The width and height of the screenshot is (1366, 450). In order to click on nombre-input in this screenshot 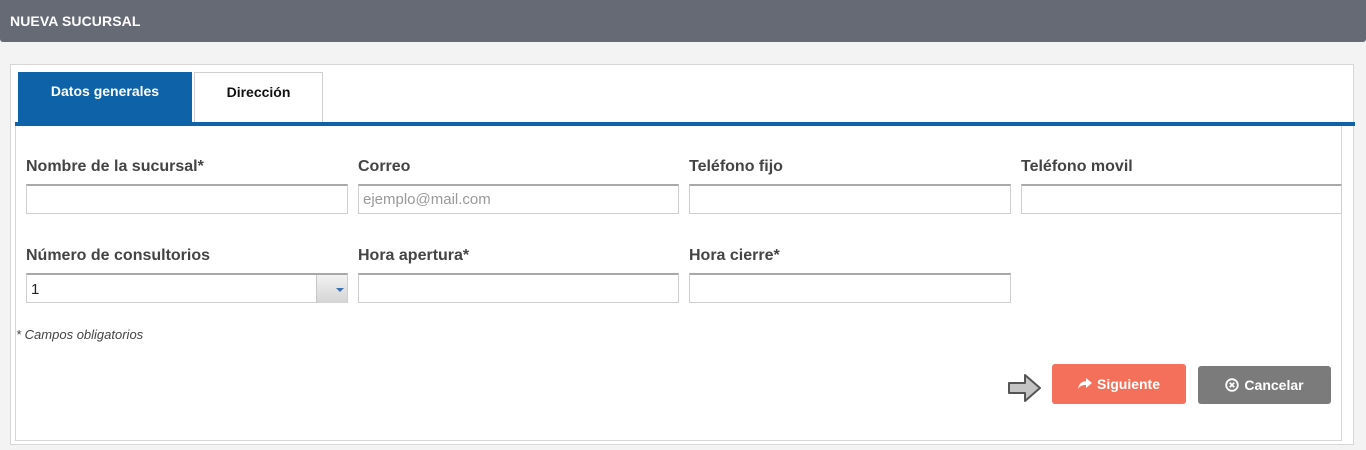, I will do `click(187, 199)`.